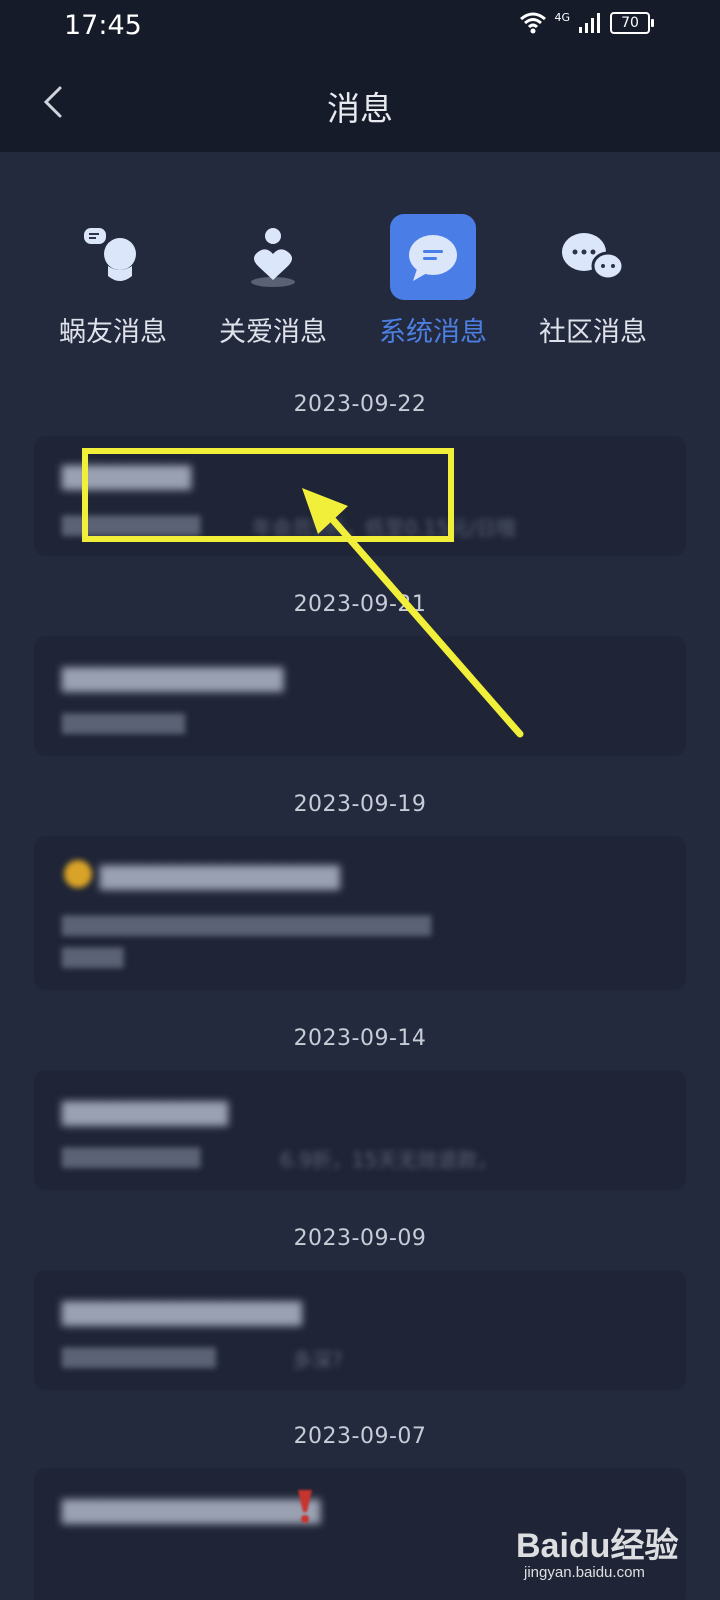 The image size is (720, 1600). What do you see at coordinates (584, 1572) in the screenshot?
I see `watermark-url: jingyan.baidu.com` at bounding box center [584, 1572].